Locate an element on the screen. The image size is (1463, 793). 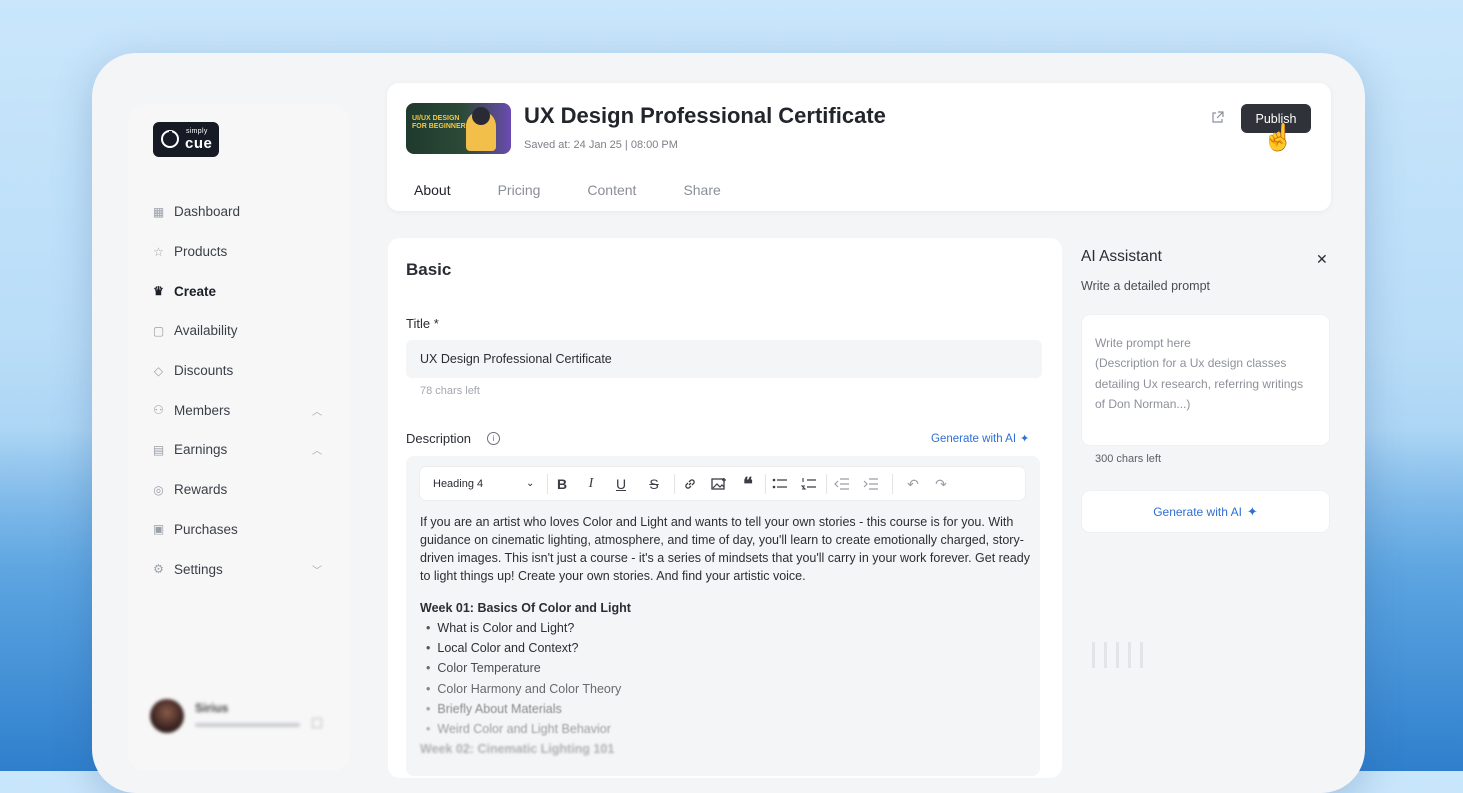
course-thumbnail: UI/UX DESIGN FOR BEGINNERS is located at coordinates (458, 128).